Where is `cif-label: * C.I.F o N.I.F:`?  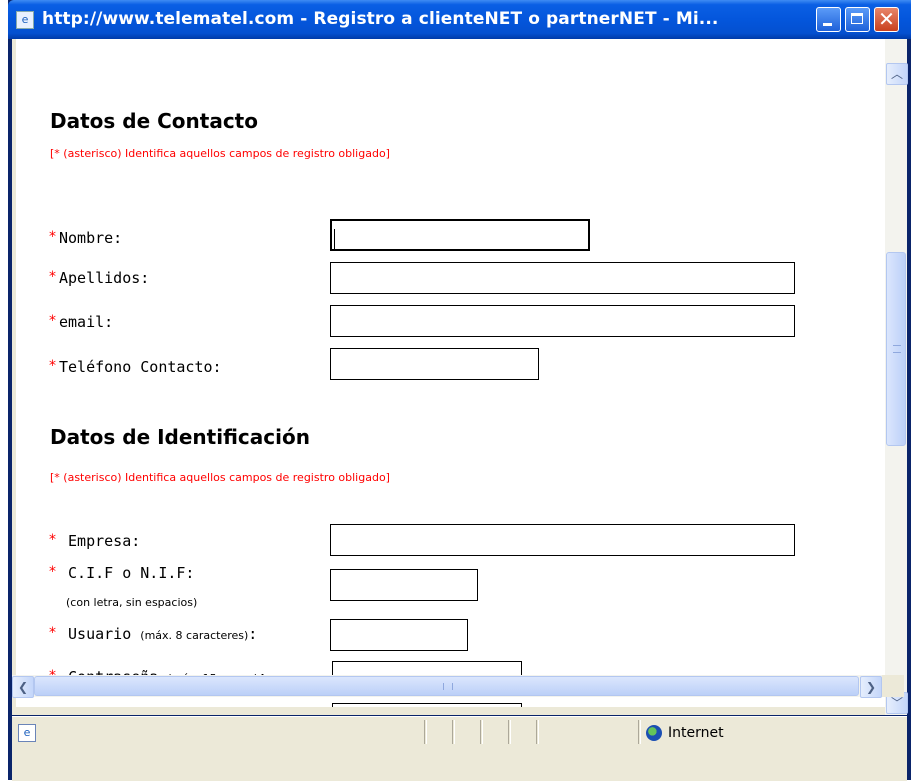
cif-label: * C.I.F o N.I.F: is located at coordinates (121, 573).